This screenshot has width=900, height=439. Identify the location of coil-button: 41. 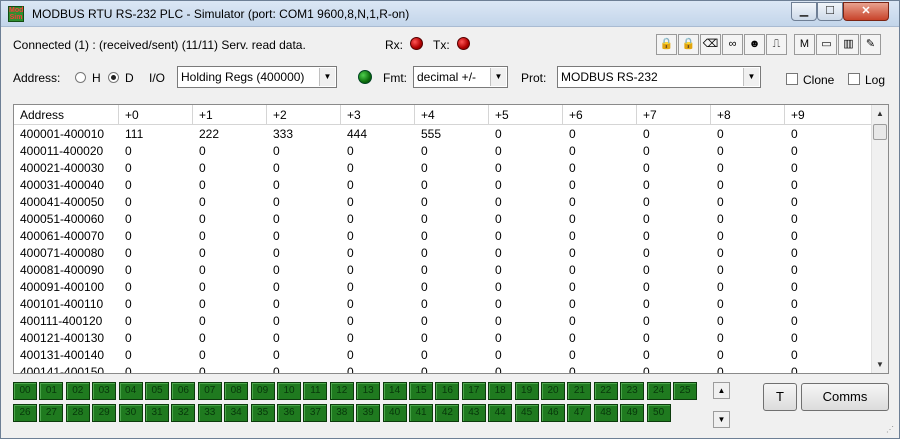
(421, 413).